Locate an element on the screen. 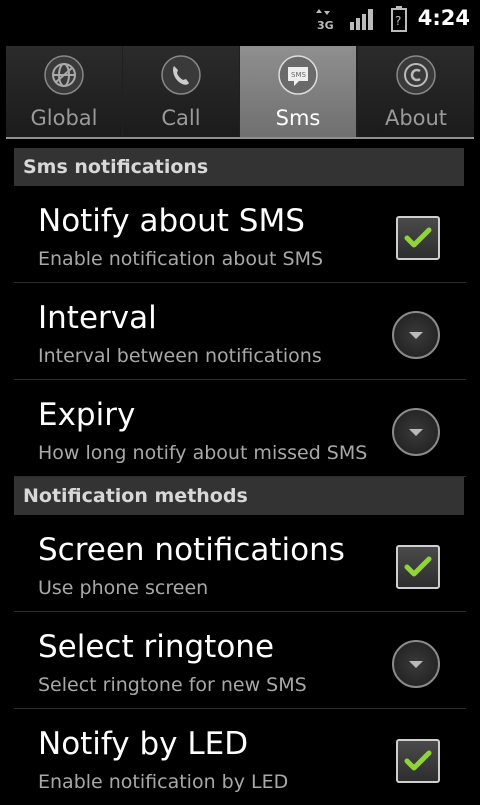 This screenshot has width=480, height=805. tab-call: Call is located at coordinates (181, 92).